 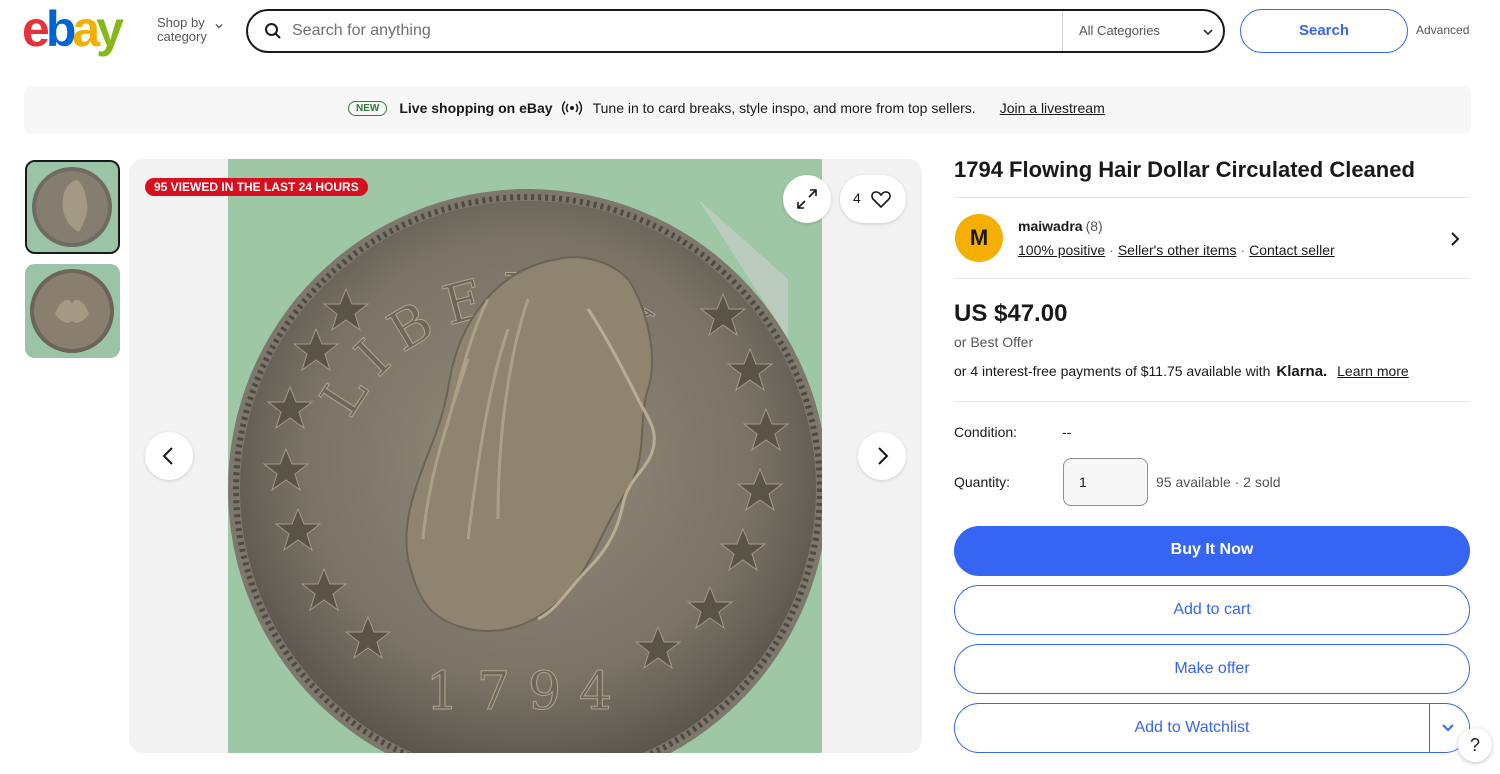 What do you see at coordinates (1442, 30) in the screenshot?
I see `advanced-search-link: Advanced` at bounding box center [1442, 30].